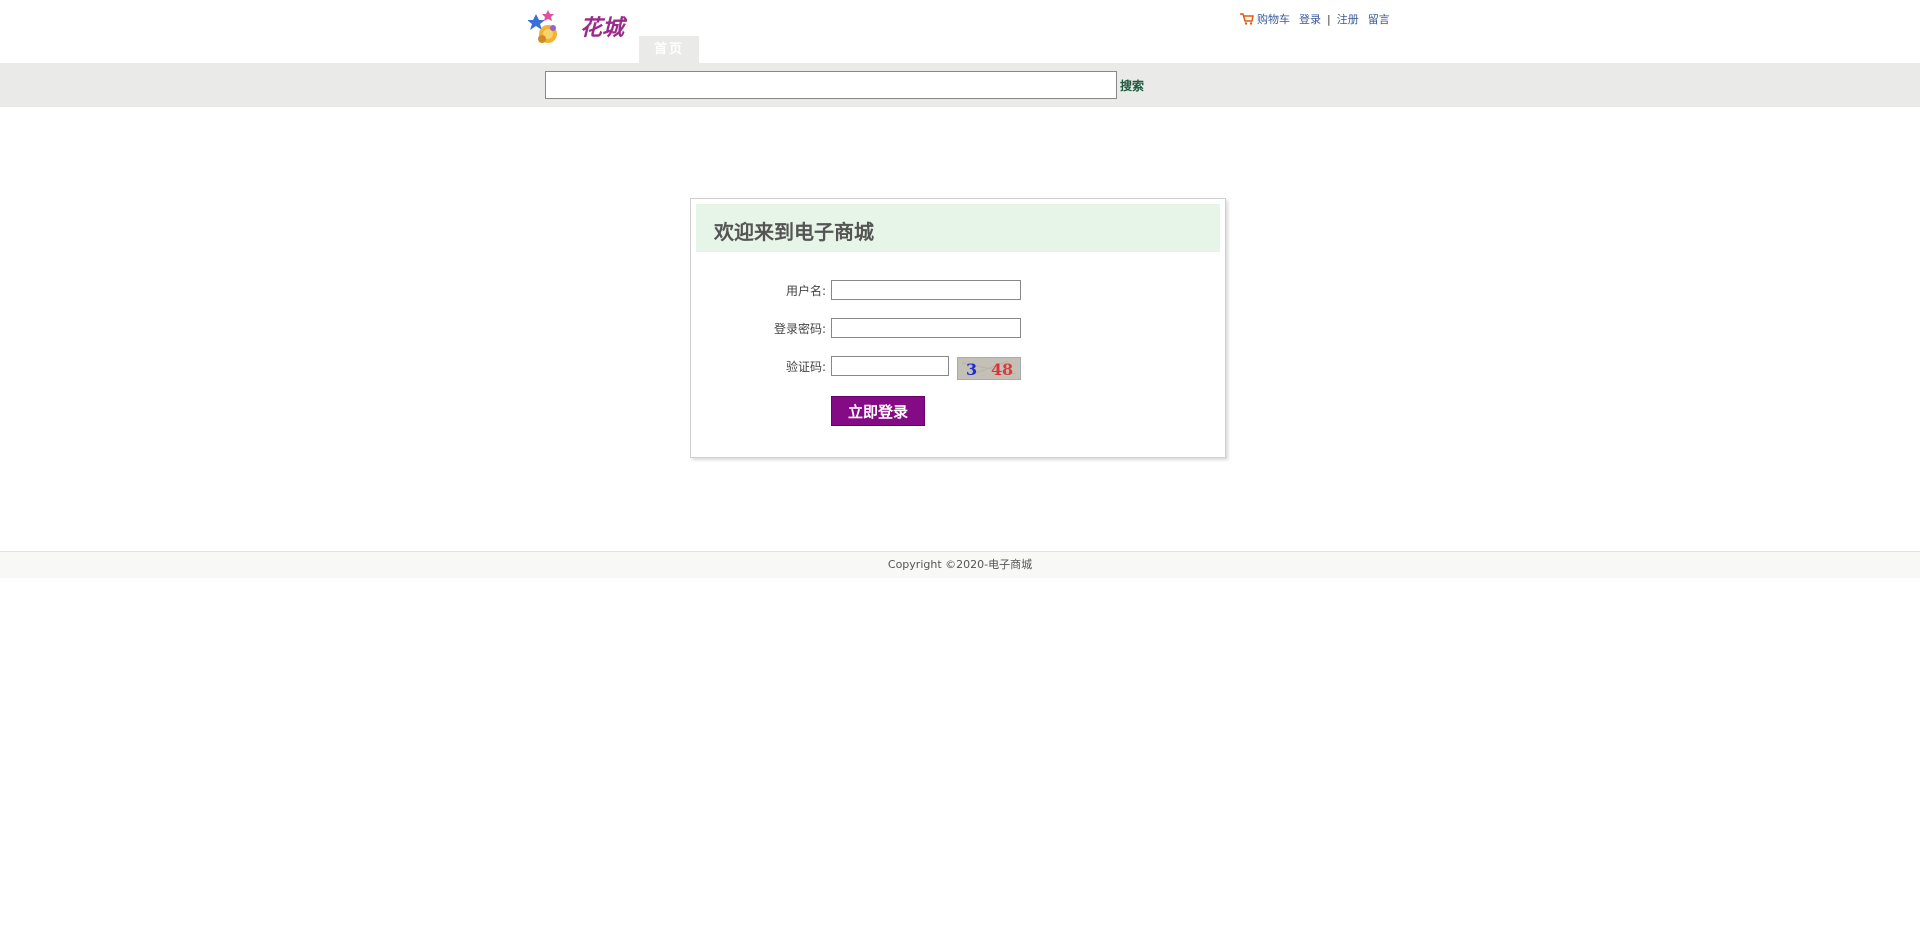 The image size is (1920, 931). What do you see at coordinates (926, 290) in the screenshot?
I see `username-input` at bounding box center [926, 290].